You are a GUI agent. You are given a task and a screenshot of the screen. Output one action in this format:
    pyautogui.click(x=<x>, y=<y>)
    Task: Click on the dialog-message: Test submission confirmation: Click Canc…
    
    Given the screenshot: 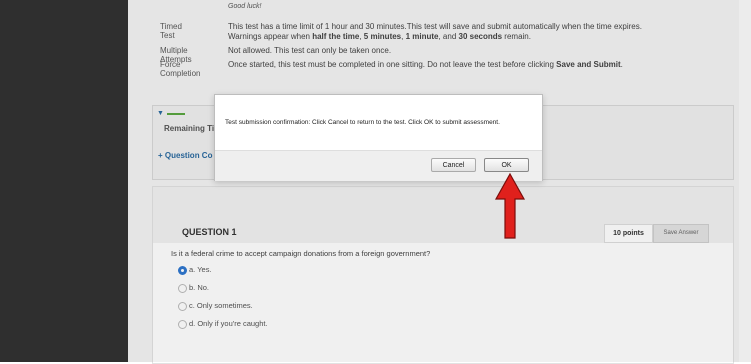 What is the action you would take?
    pyautogui.click(x=362, y=122)
    